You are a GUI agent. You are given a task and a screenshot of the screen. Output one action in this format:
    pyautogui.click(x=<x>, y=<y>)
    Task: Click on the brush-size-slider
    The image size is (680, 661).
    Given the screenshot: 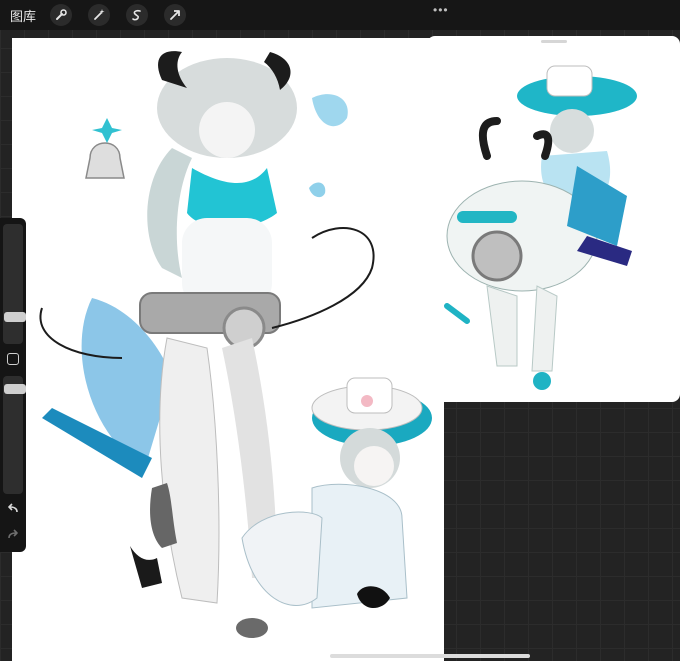 What is the action you would take?
    pyautogui.click(x=14, y=284)
    